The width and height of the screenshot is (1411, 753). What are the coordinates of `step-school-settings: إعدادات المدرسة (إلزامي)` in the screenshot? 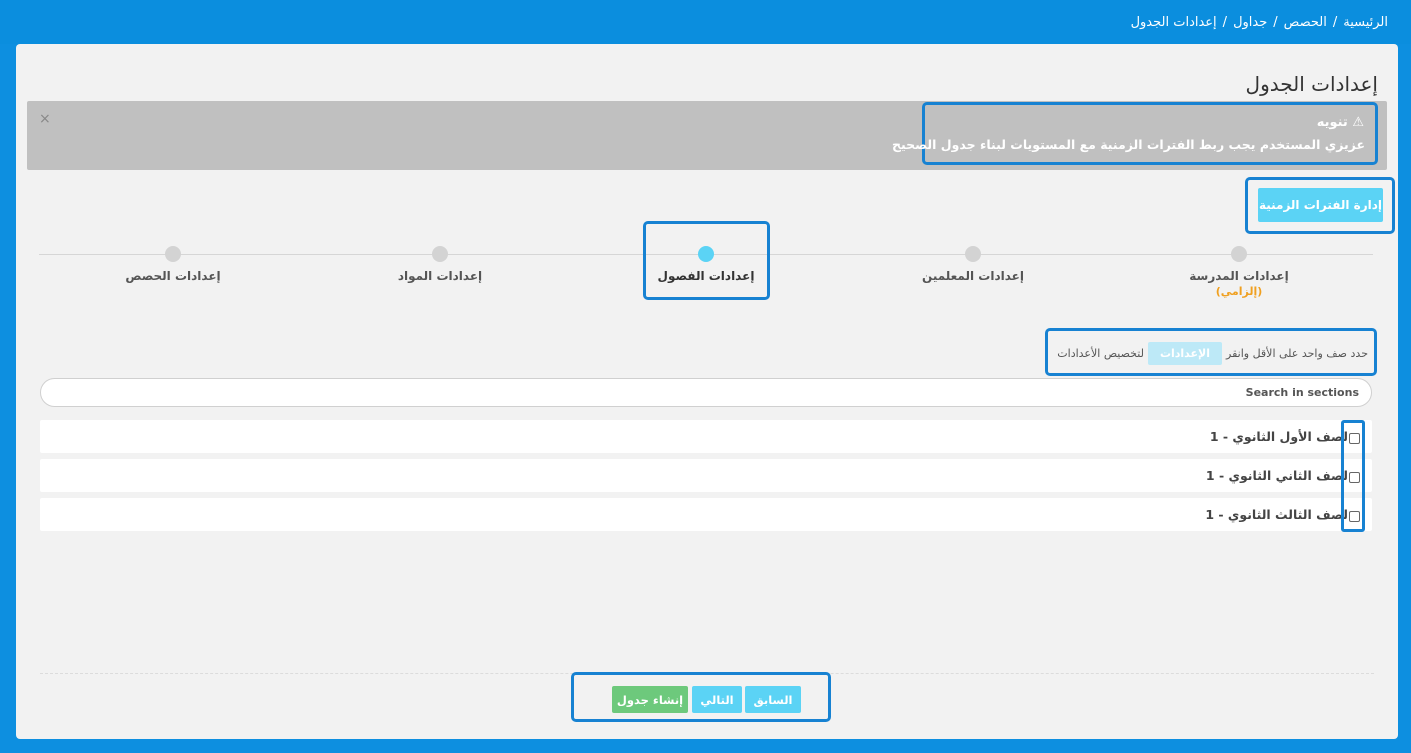 It's located at (1239, 272).